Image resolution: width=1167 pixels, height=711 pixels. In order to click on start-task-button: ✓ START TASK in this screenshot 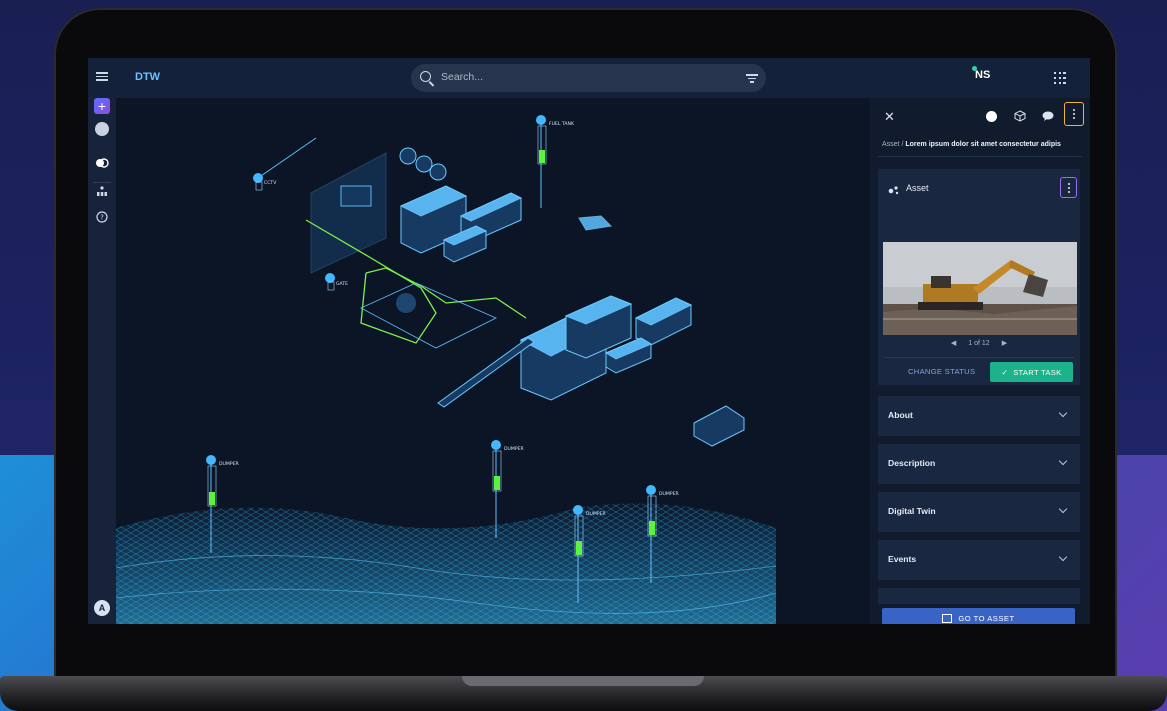, I will do `click(1031, 372)`.